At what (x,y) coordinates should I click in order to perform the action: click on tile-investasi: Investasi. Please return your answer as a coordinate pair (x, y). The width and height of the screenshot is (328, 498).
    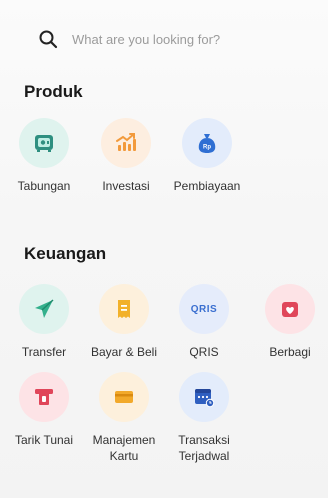
    Looking at the image, I should click on (126, 156).